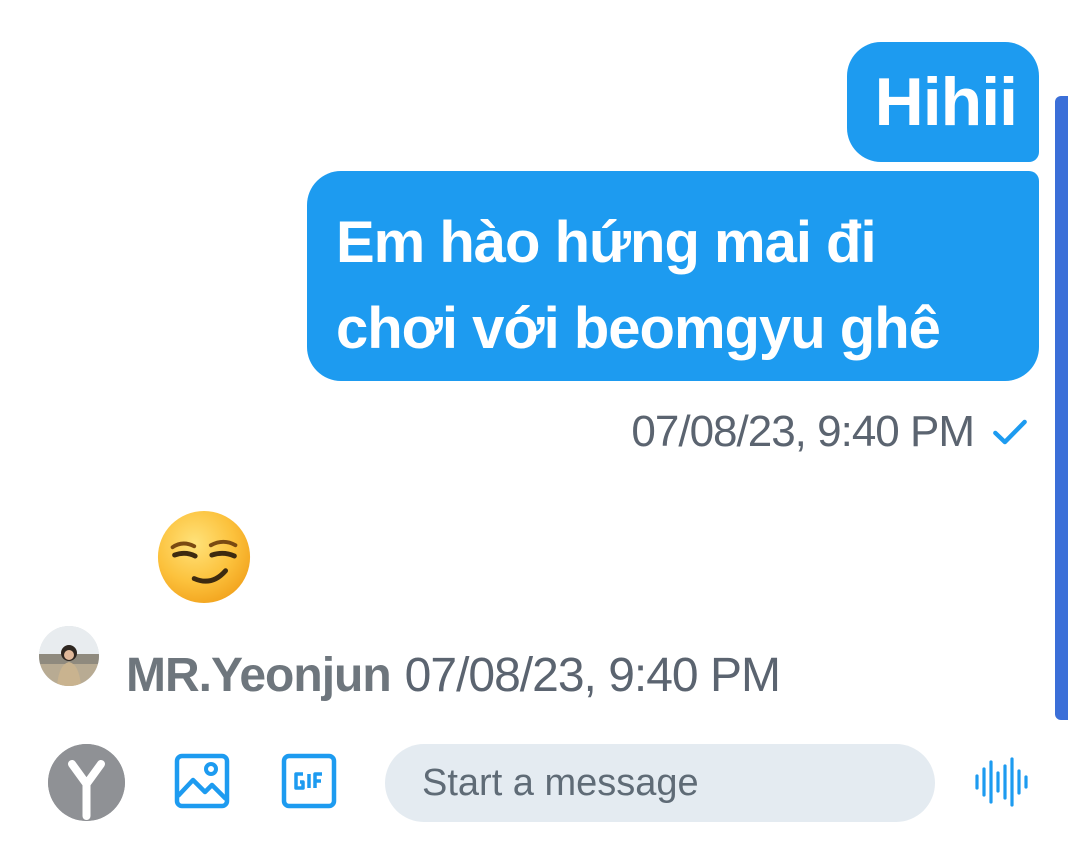  I want to click on received-timestamp: 07/08/23, 9:40 PM, so click(592, 675).